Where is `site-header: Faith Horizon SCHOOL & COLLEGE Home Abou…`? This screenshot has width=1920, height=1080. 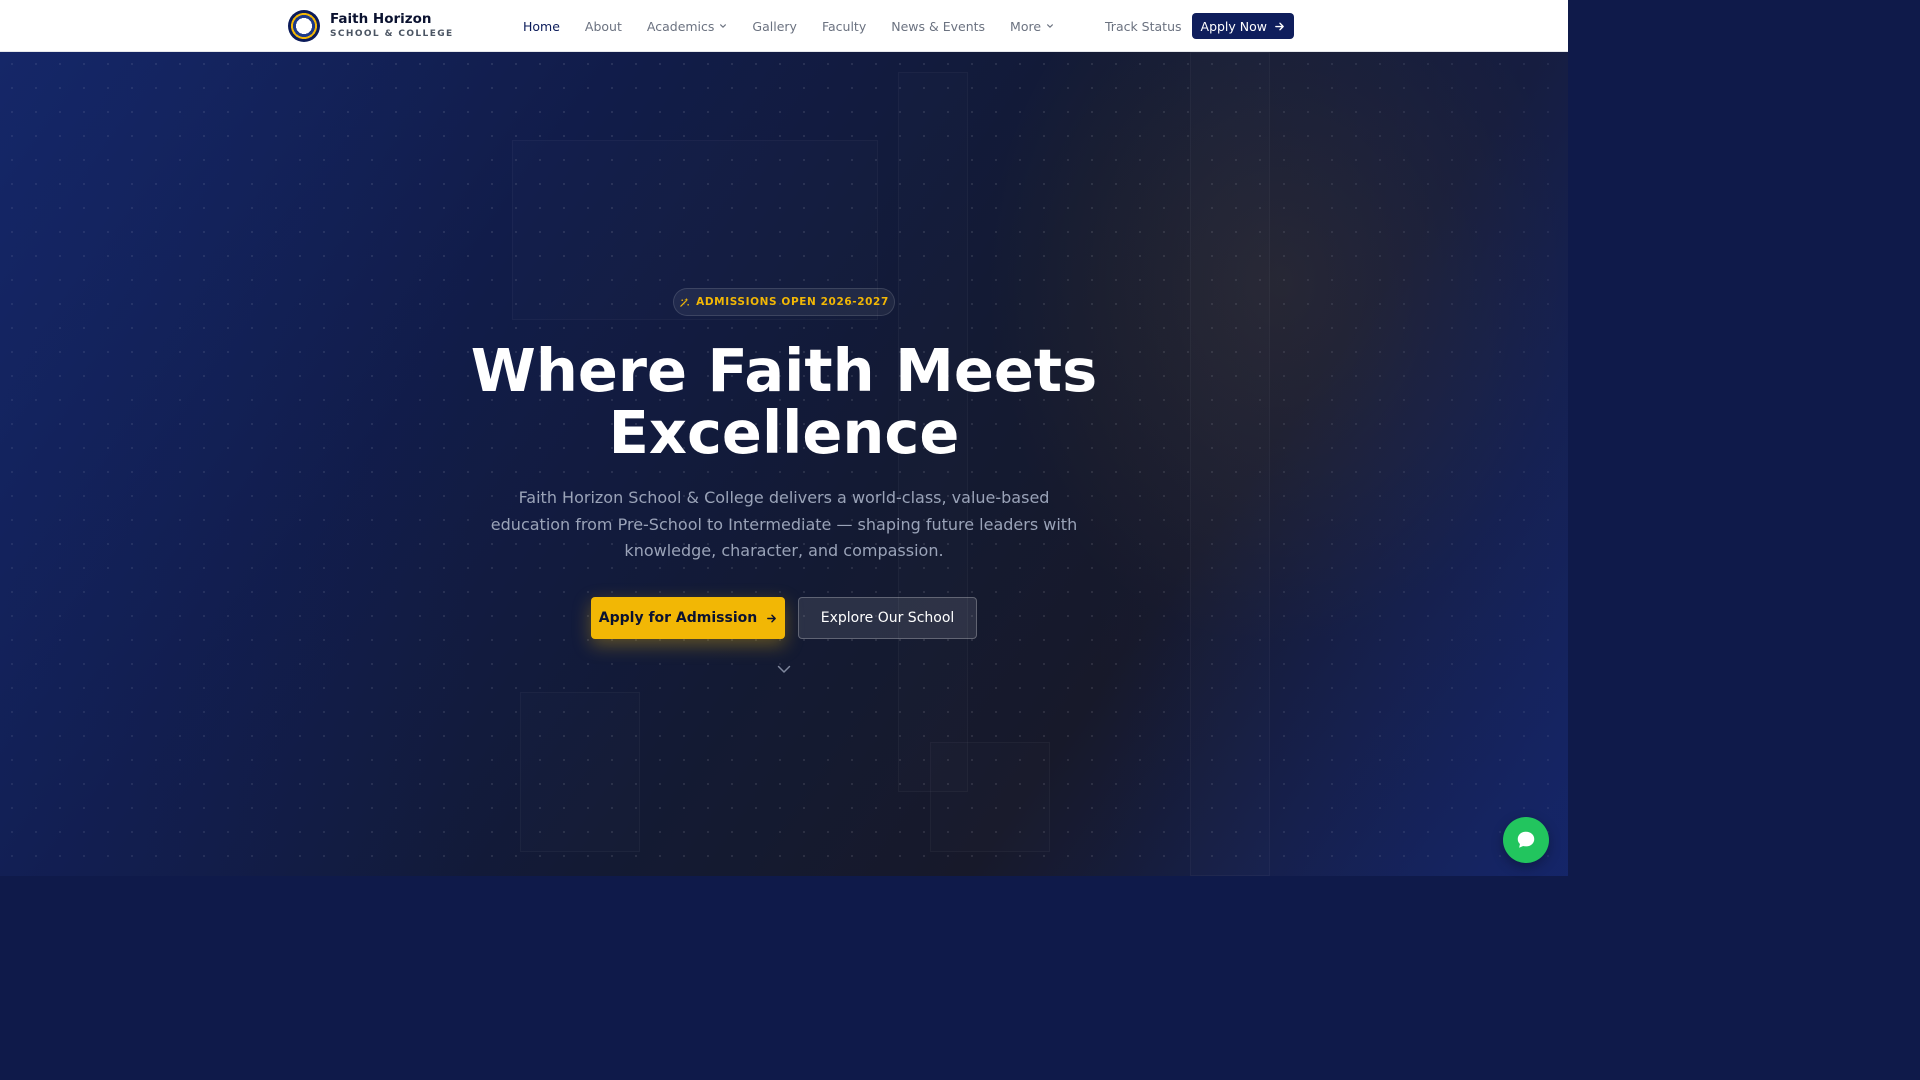 site-header: Faith Horizon SCHOOL & COLLEGE Home Abou… is located at coordinates (784, 26).